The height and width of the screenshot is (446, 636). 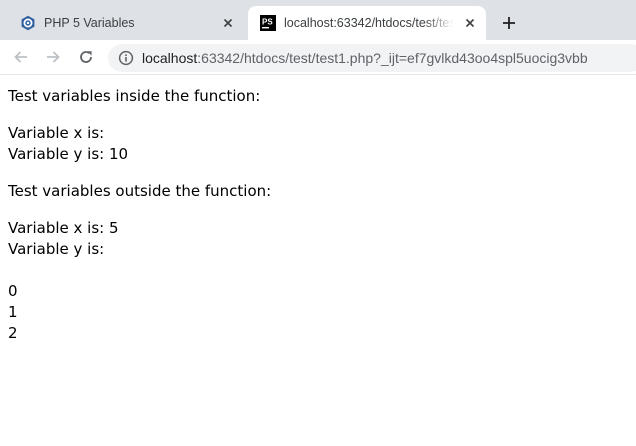 I want to click on output-line: 1, so click(x=13, y=312).